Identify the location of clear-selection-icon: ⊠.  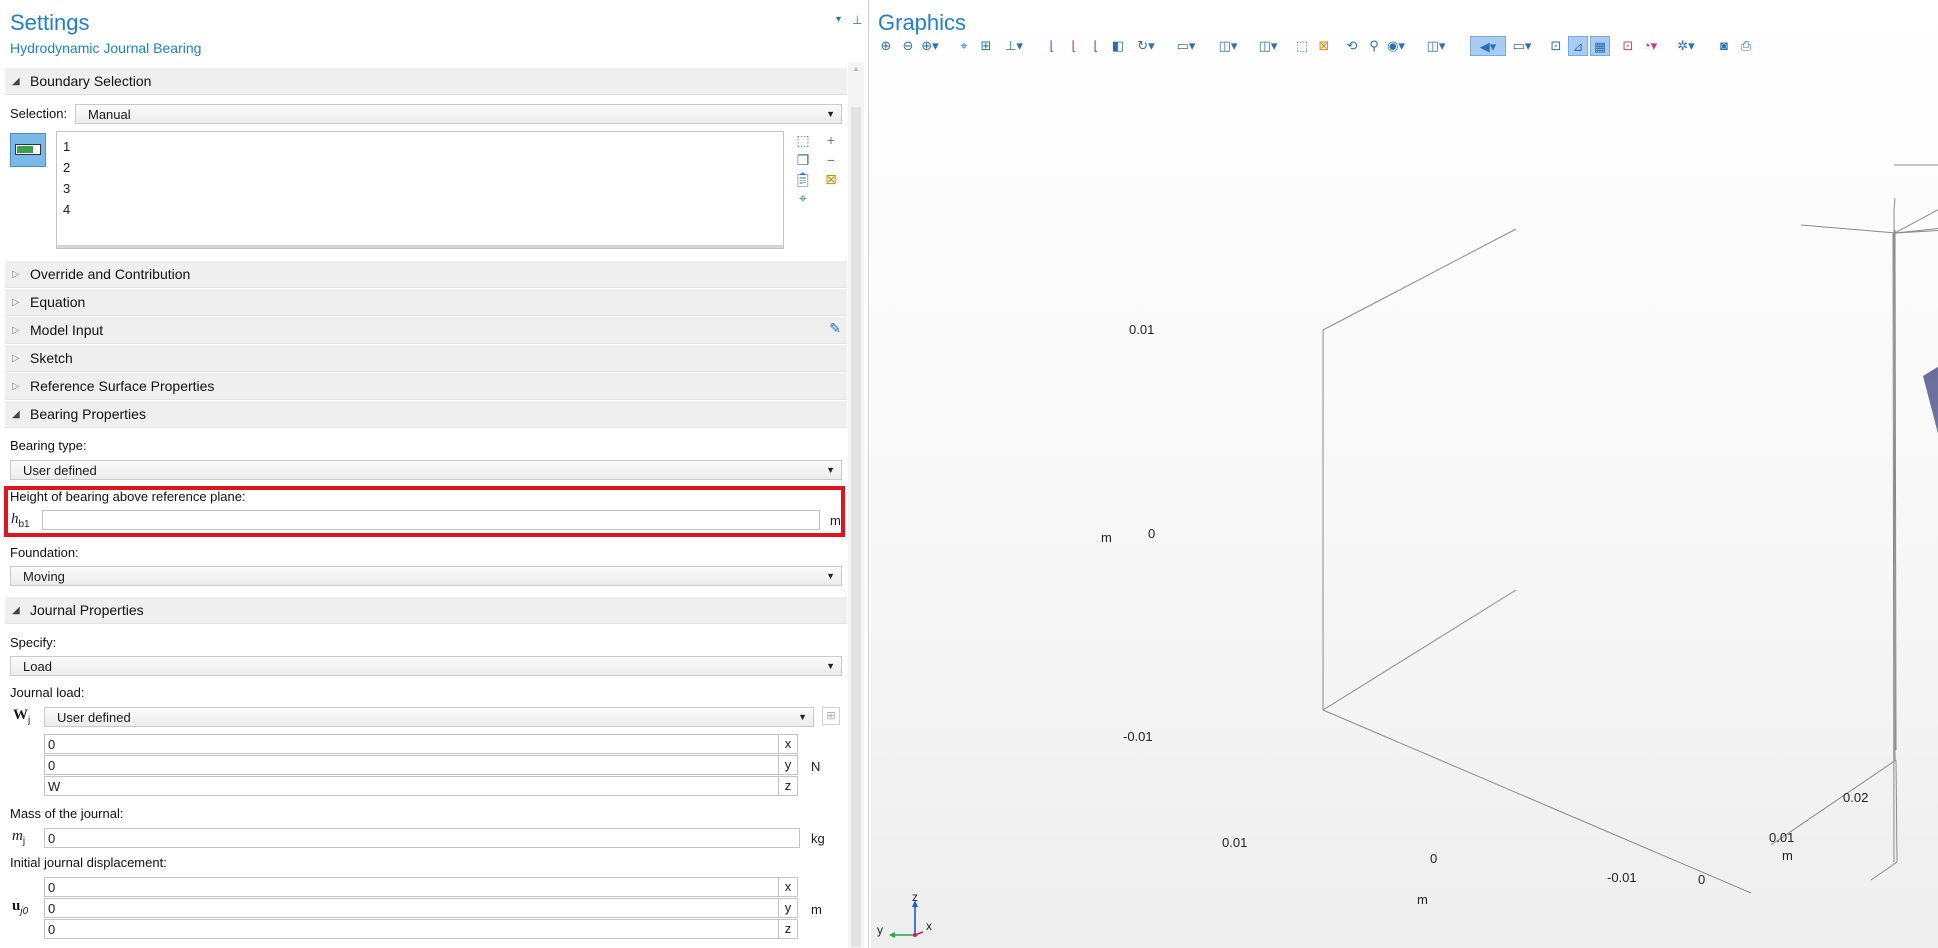
(831, 179).